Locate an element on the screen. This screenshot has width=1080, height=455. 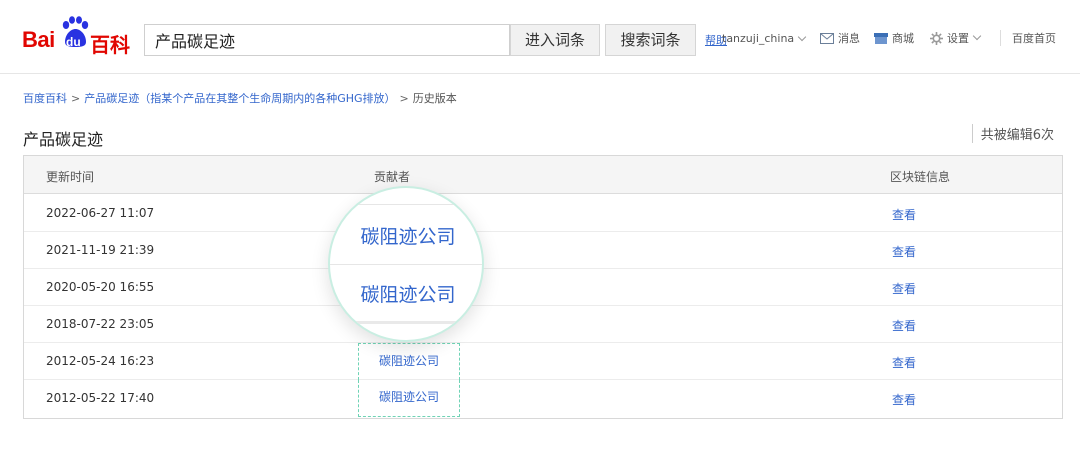
settings-label: 设置 is located at coordinates (958, 38).